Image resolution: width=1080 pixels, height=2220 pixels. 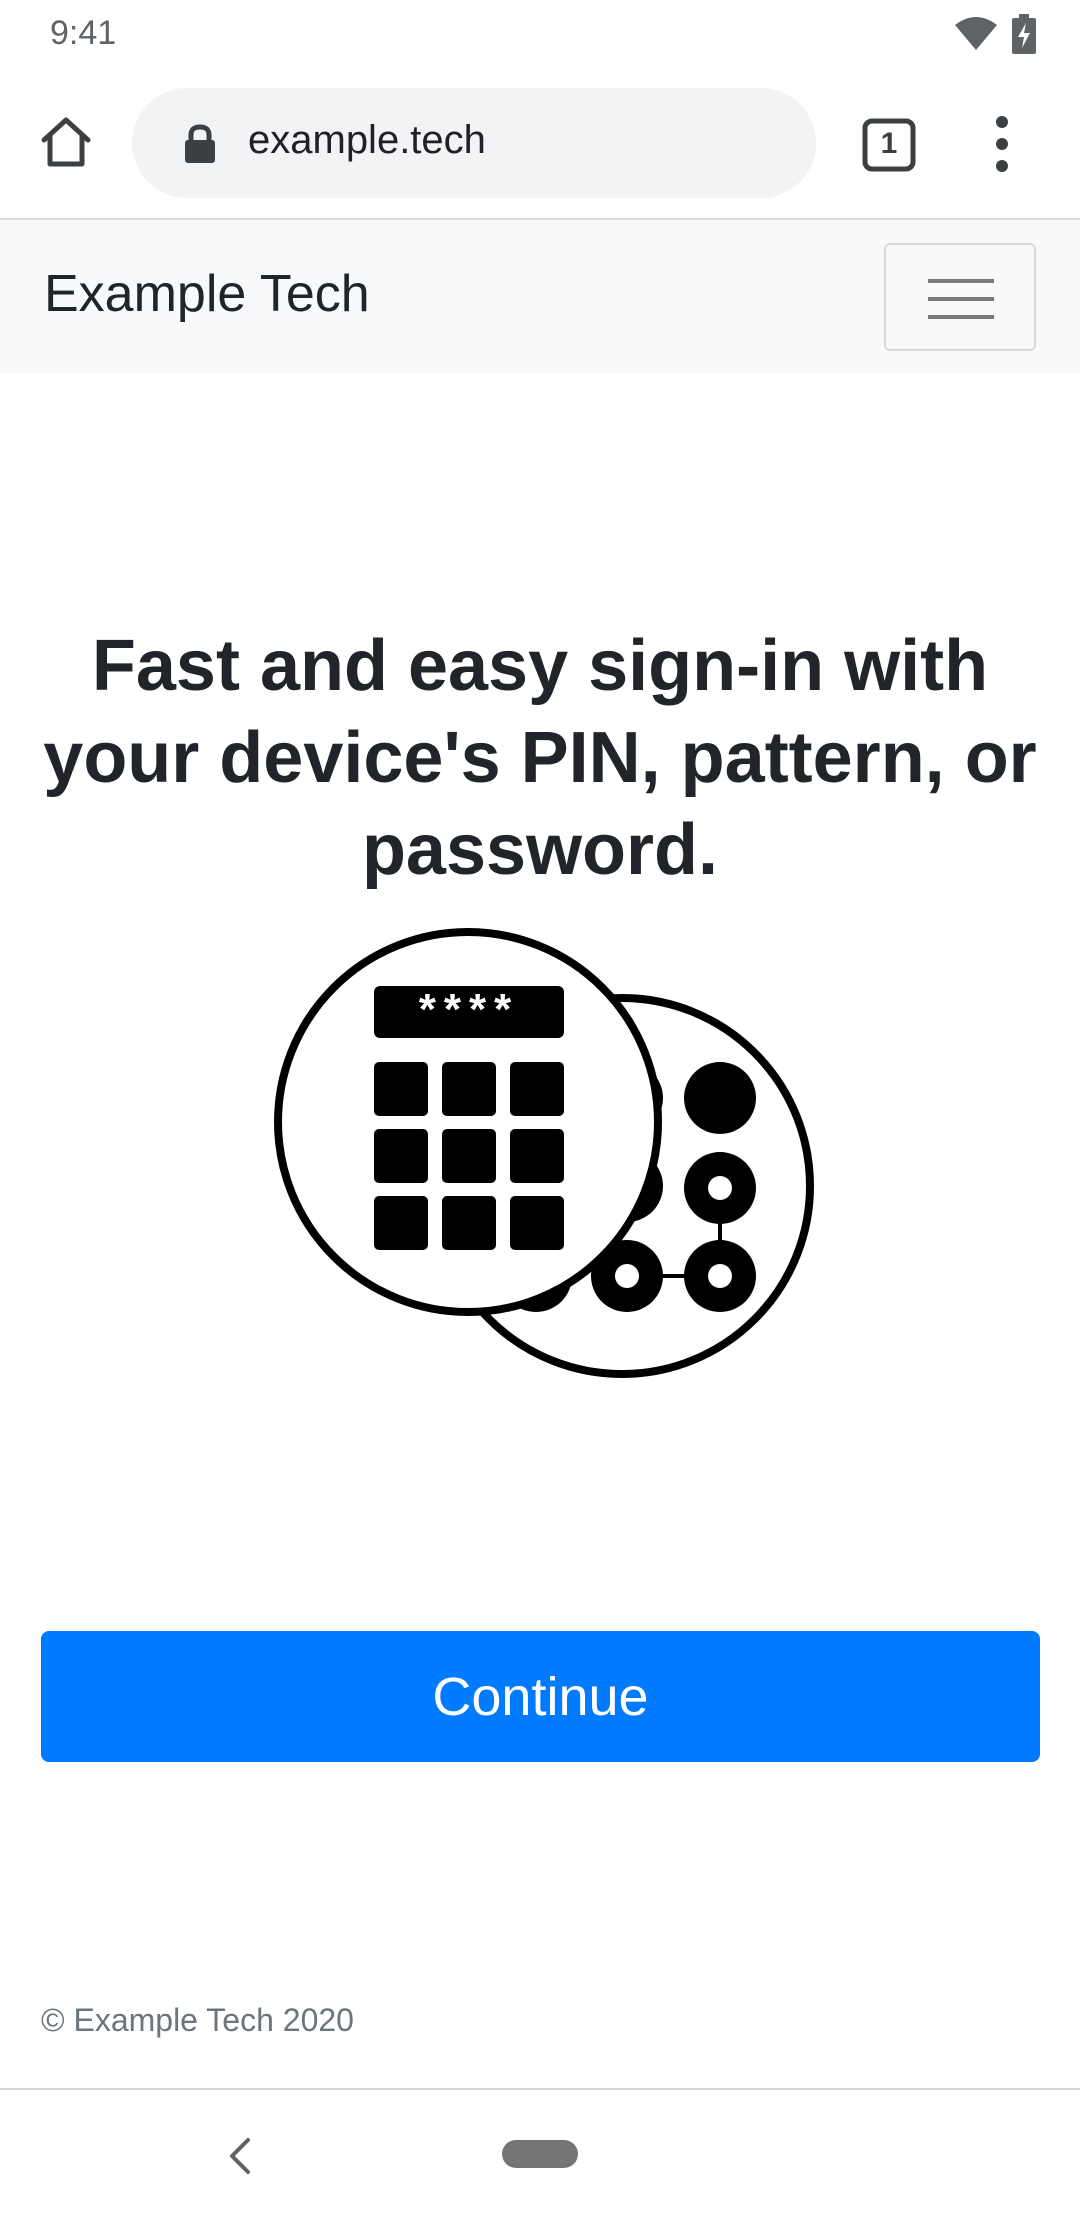 I want to click on home-gesture-pill, so click(x=540, y=2154).